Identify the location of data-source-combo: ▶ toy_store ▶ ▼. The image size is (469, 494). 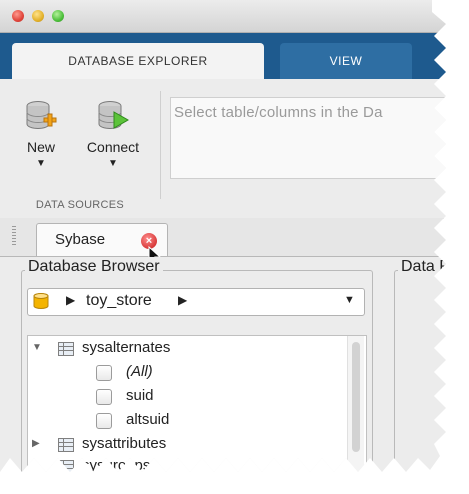
(196, 302).